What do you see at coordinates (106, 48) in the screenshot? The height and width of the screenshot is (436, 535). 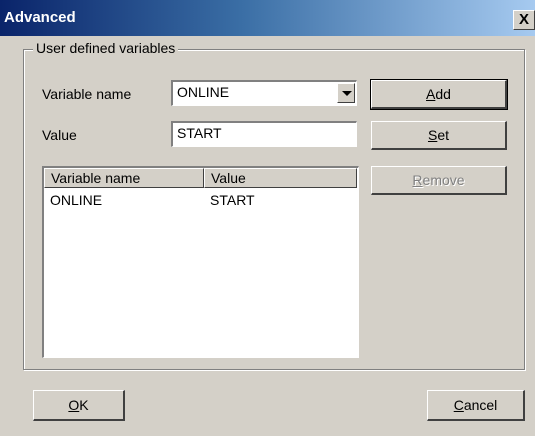 I see `group-label: User defined variables` at bounding box center [106, 48].